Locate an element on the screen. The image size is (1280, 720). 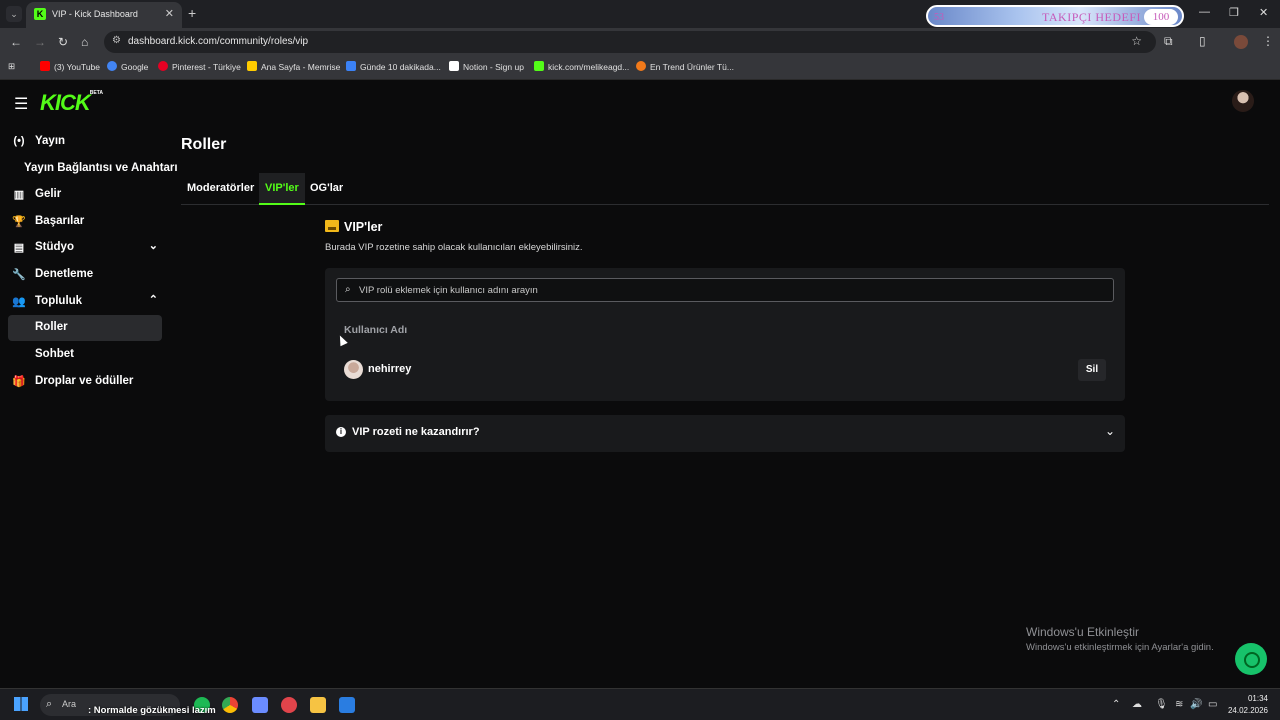
sidebar-item-topluluk: 👥 Topluluk ⌃ is located at coordinates (85, 302).